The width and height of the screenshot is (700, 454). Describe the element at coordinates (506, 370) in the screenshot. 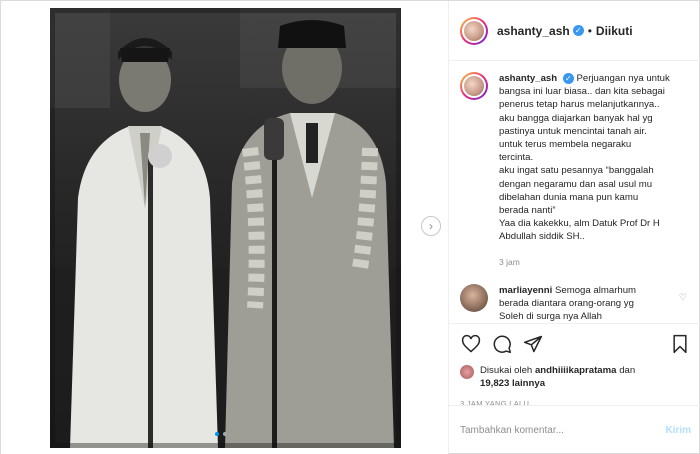

I see `likes-prefix: Disukai oleh` at that location.